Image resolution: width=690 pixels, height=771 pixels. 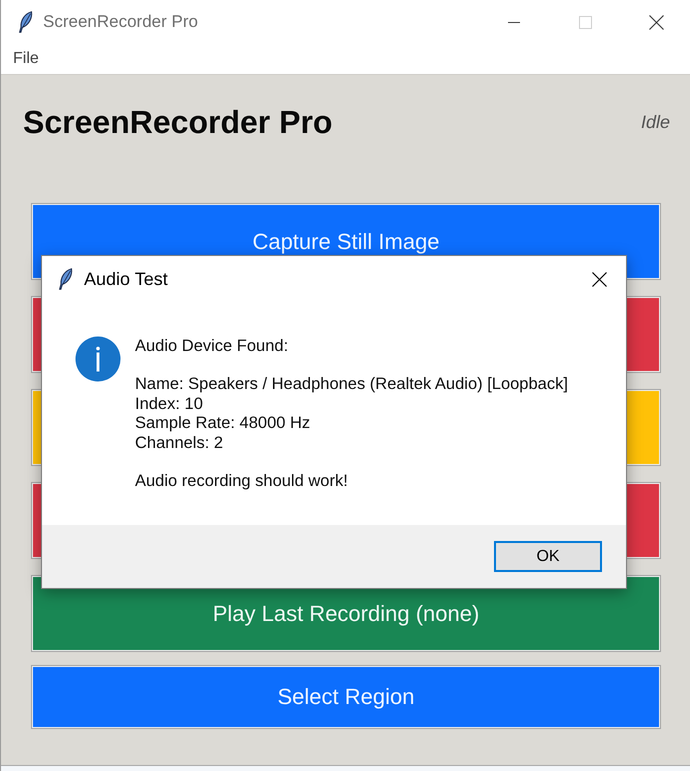 What do you see at coordinates (98, 359) in the screenshot?
I see `info-icon` at bounding box center [98, 359].